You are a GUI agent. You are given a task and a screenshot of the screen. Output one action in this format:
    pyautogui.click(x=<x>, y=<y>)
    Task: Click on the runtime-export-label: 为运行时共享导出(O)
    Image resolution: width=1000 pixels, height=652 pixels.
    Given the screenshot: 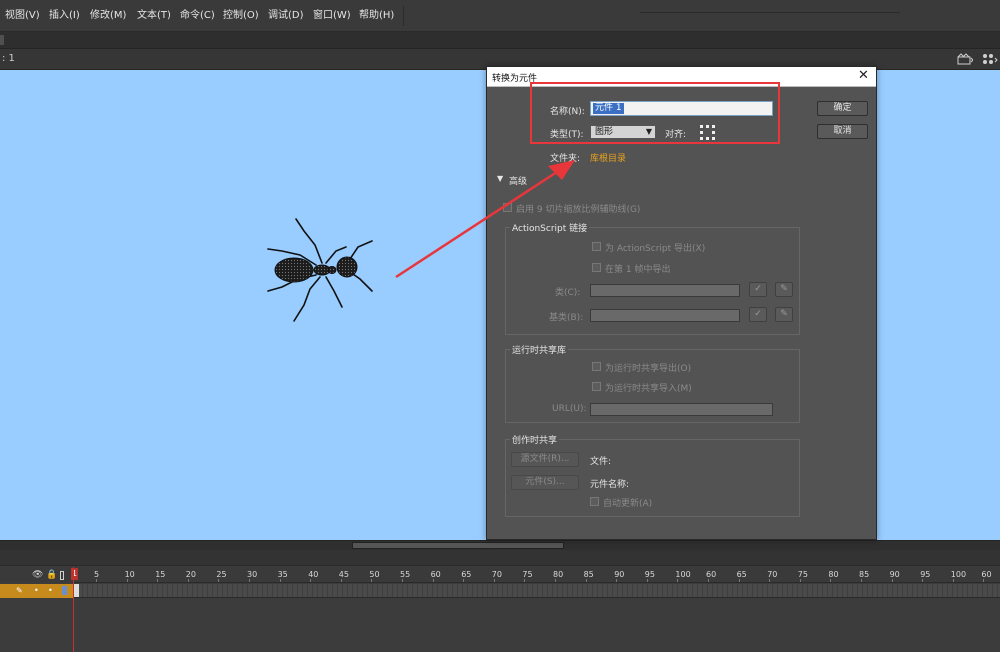 What is the action you would take?
    pyautogui.click(x=648, y=369)
    